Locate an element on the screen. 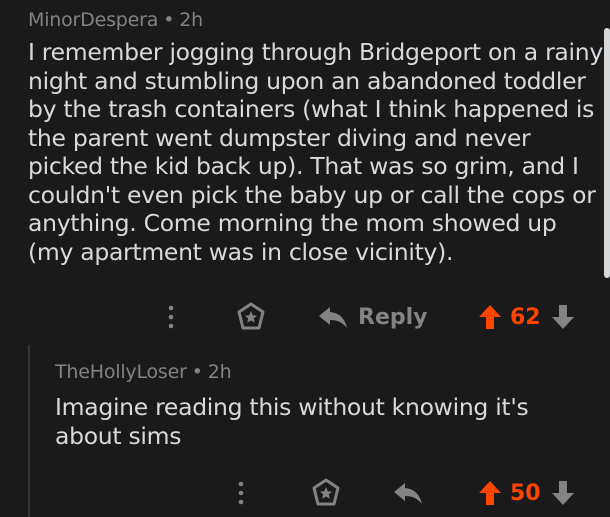  reply-button: Reply is located at coordinates (373, 317).